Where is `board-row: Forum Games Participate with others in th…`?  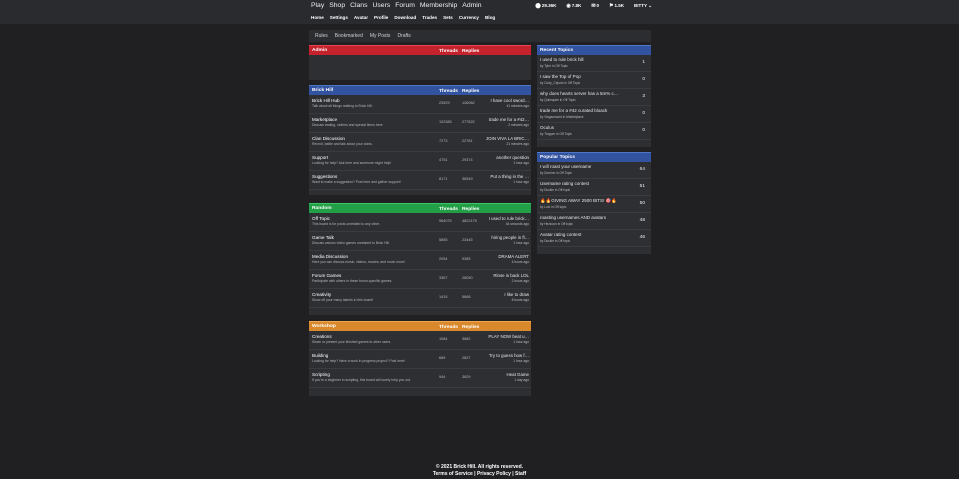 board-row: Forum Games Participate with others in th… is located at coordinates (420, 279).